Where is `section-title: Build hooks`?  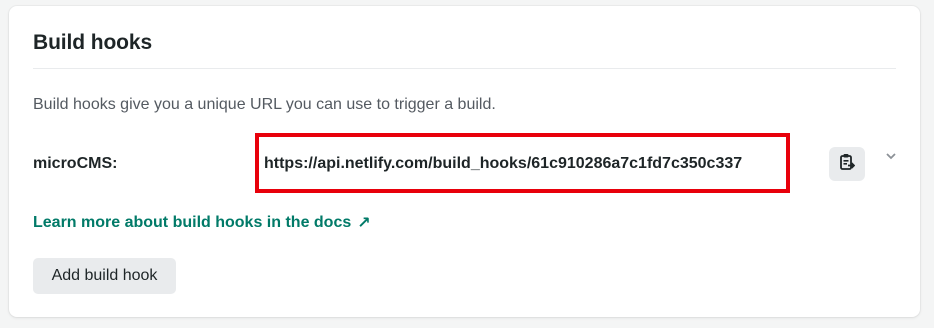
section-title: Build hooks is located at coordinates (93, 42).